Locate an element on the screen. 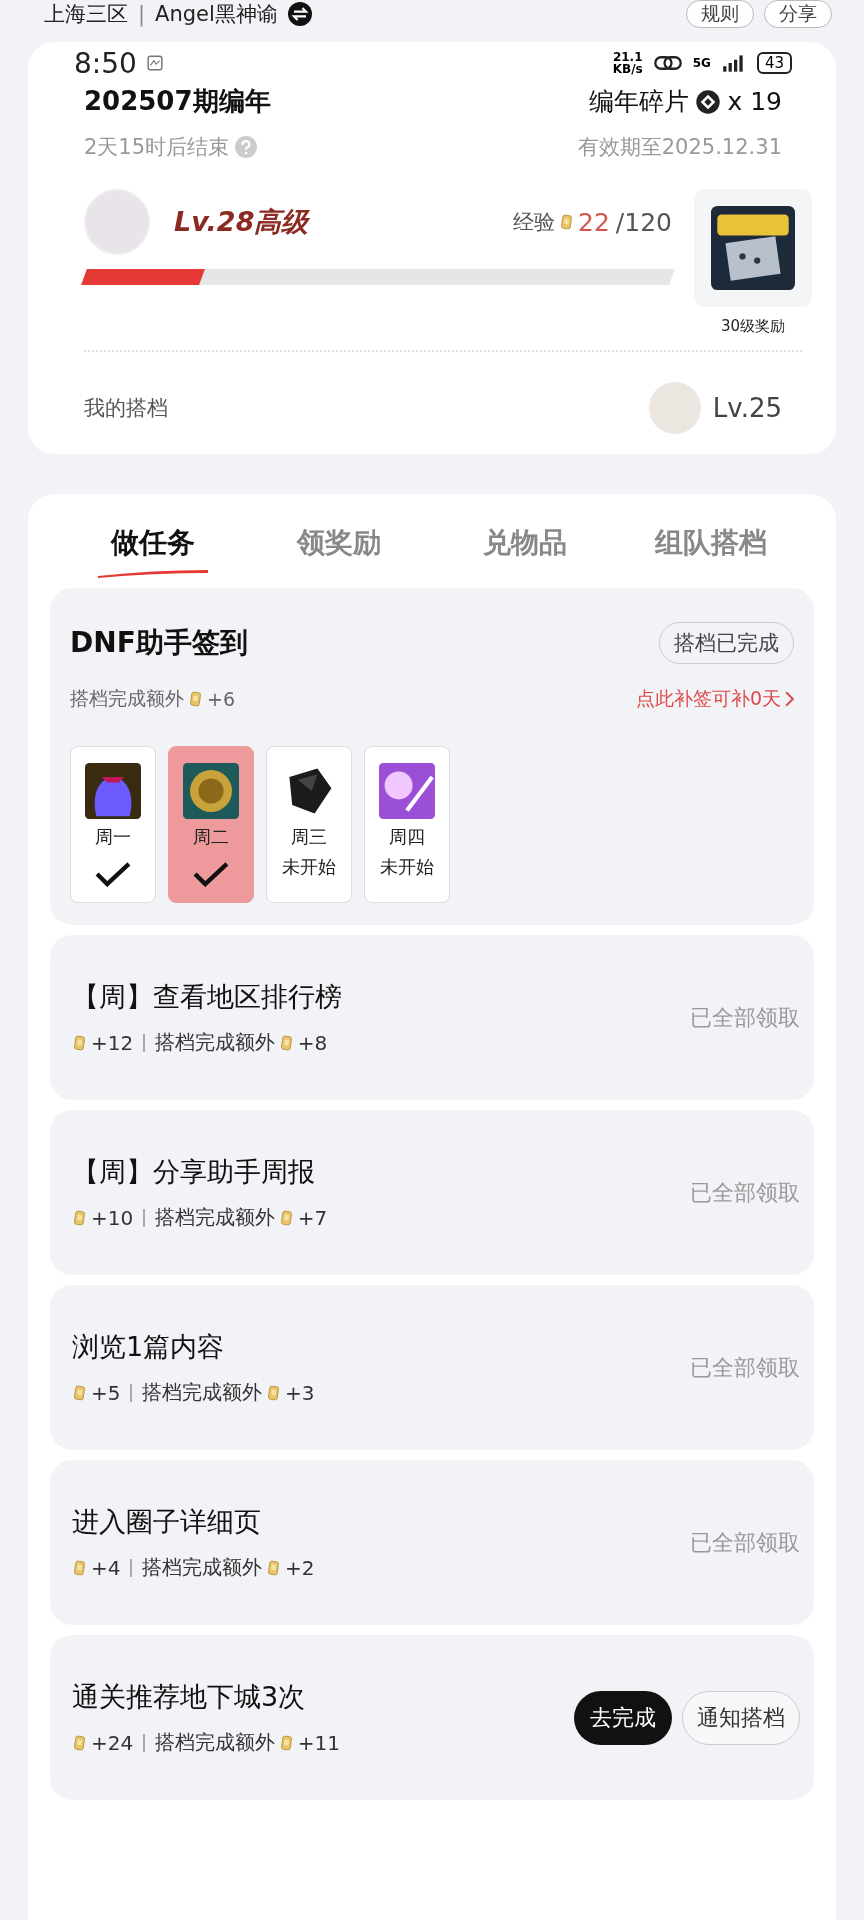  character-name: Angel黑神谕 is located at coordinates (216, 14).